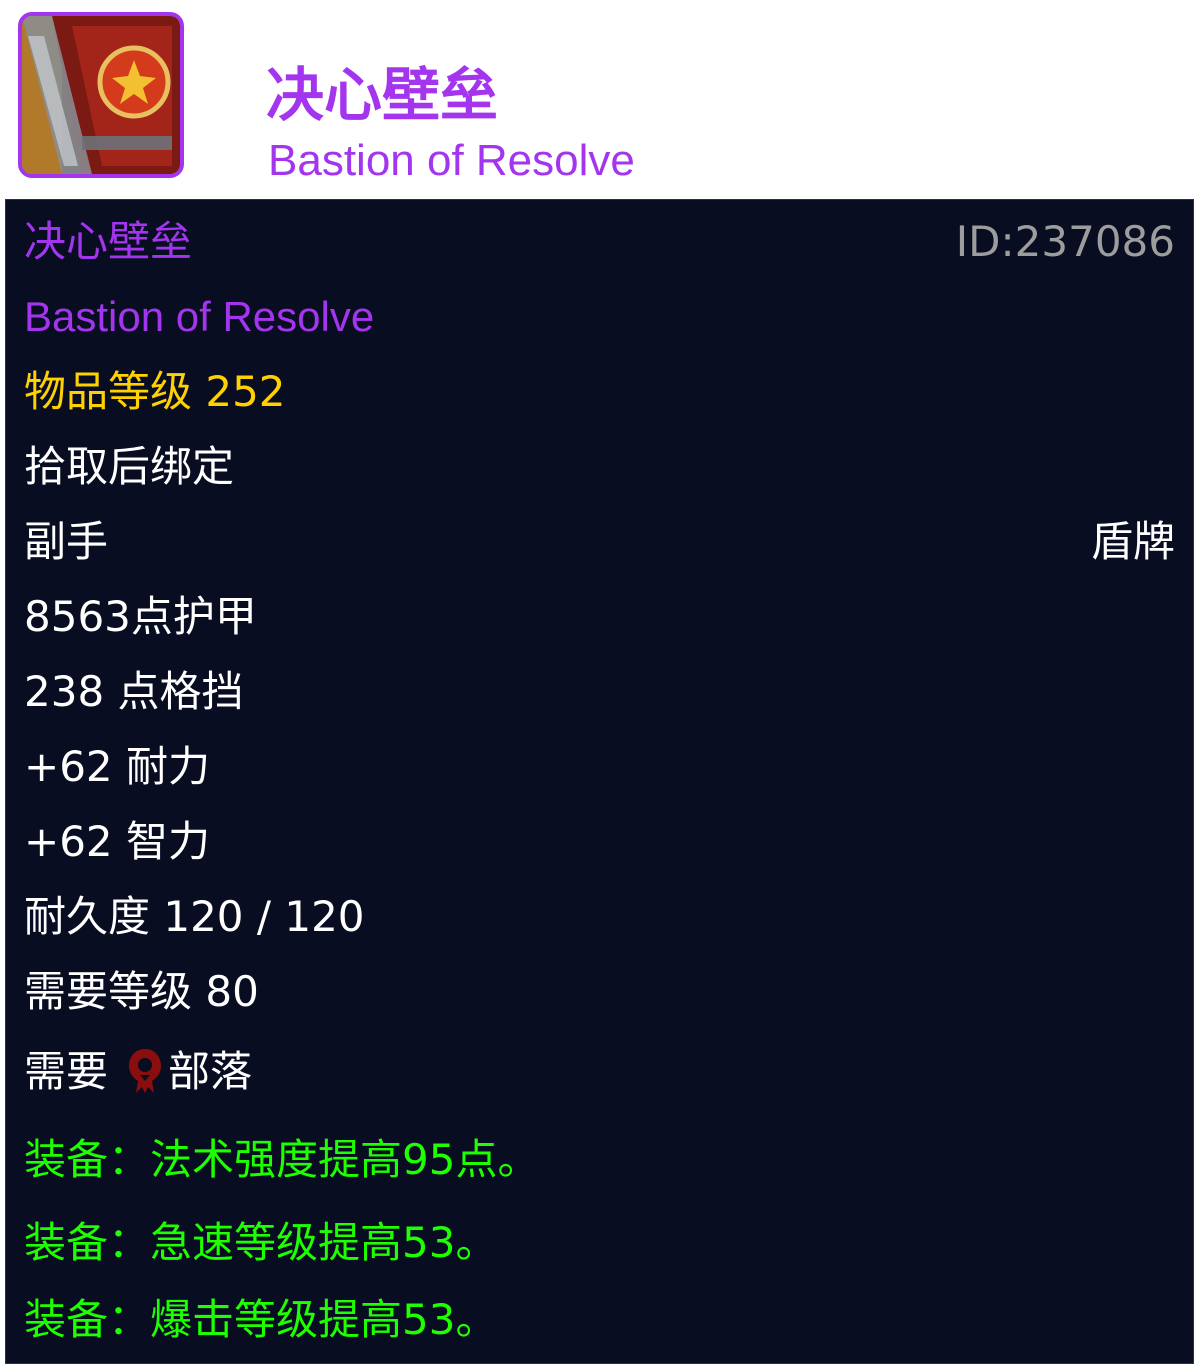 This screenshot has width=1200, height=1369. Describe the element at coordinates (129, 466) in the screenshot. I see `item-binding: 拾取后绑定` at that location.